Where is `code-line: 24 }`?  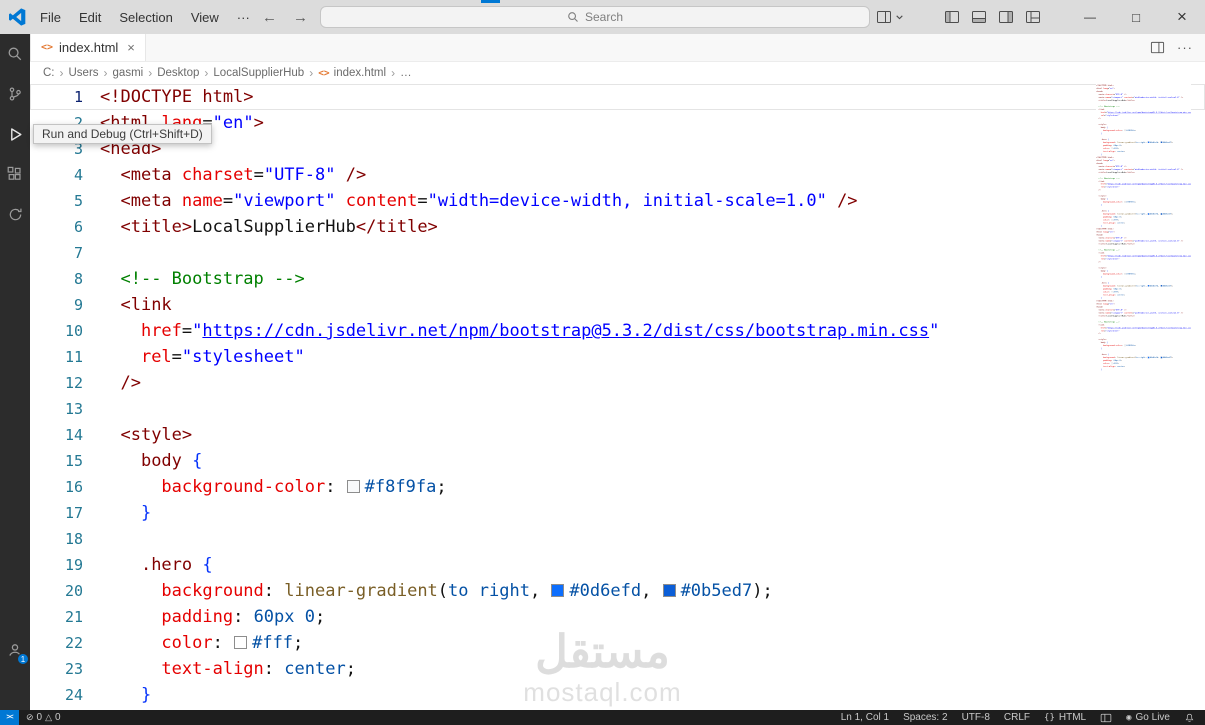
code-line: 24 } is located at coordinates (617, 695).